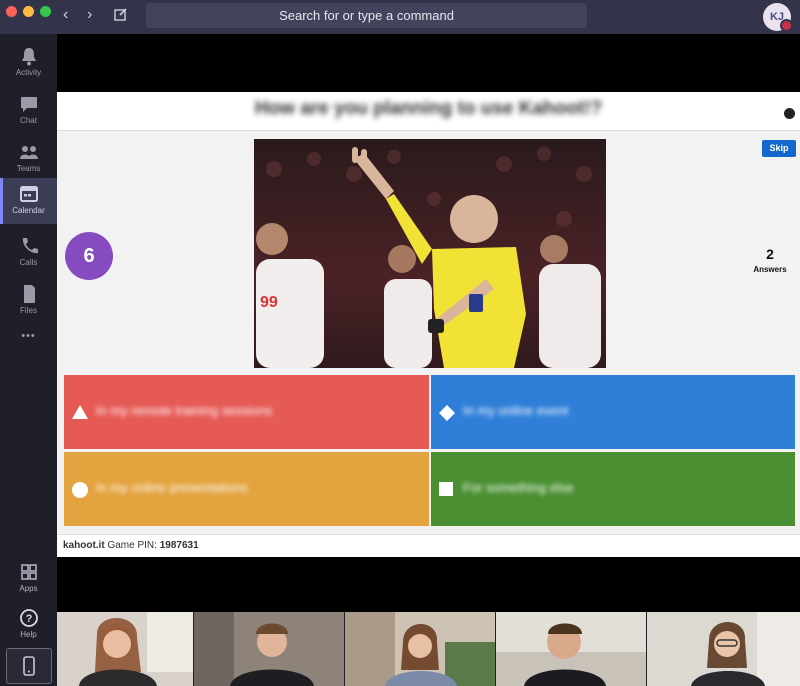 The height and width of the screenshot is (686, 800). Describe the element at coordinates (269, 302) in the screenshot. I see `svg-text: 99` at that location.